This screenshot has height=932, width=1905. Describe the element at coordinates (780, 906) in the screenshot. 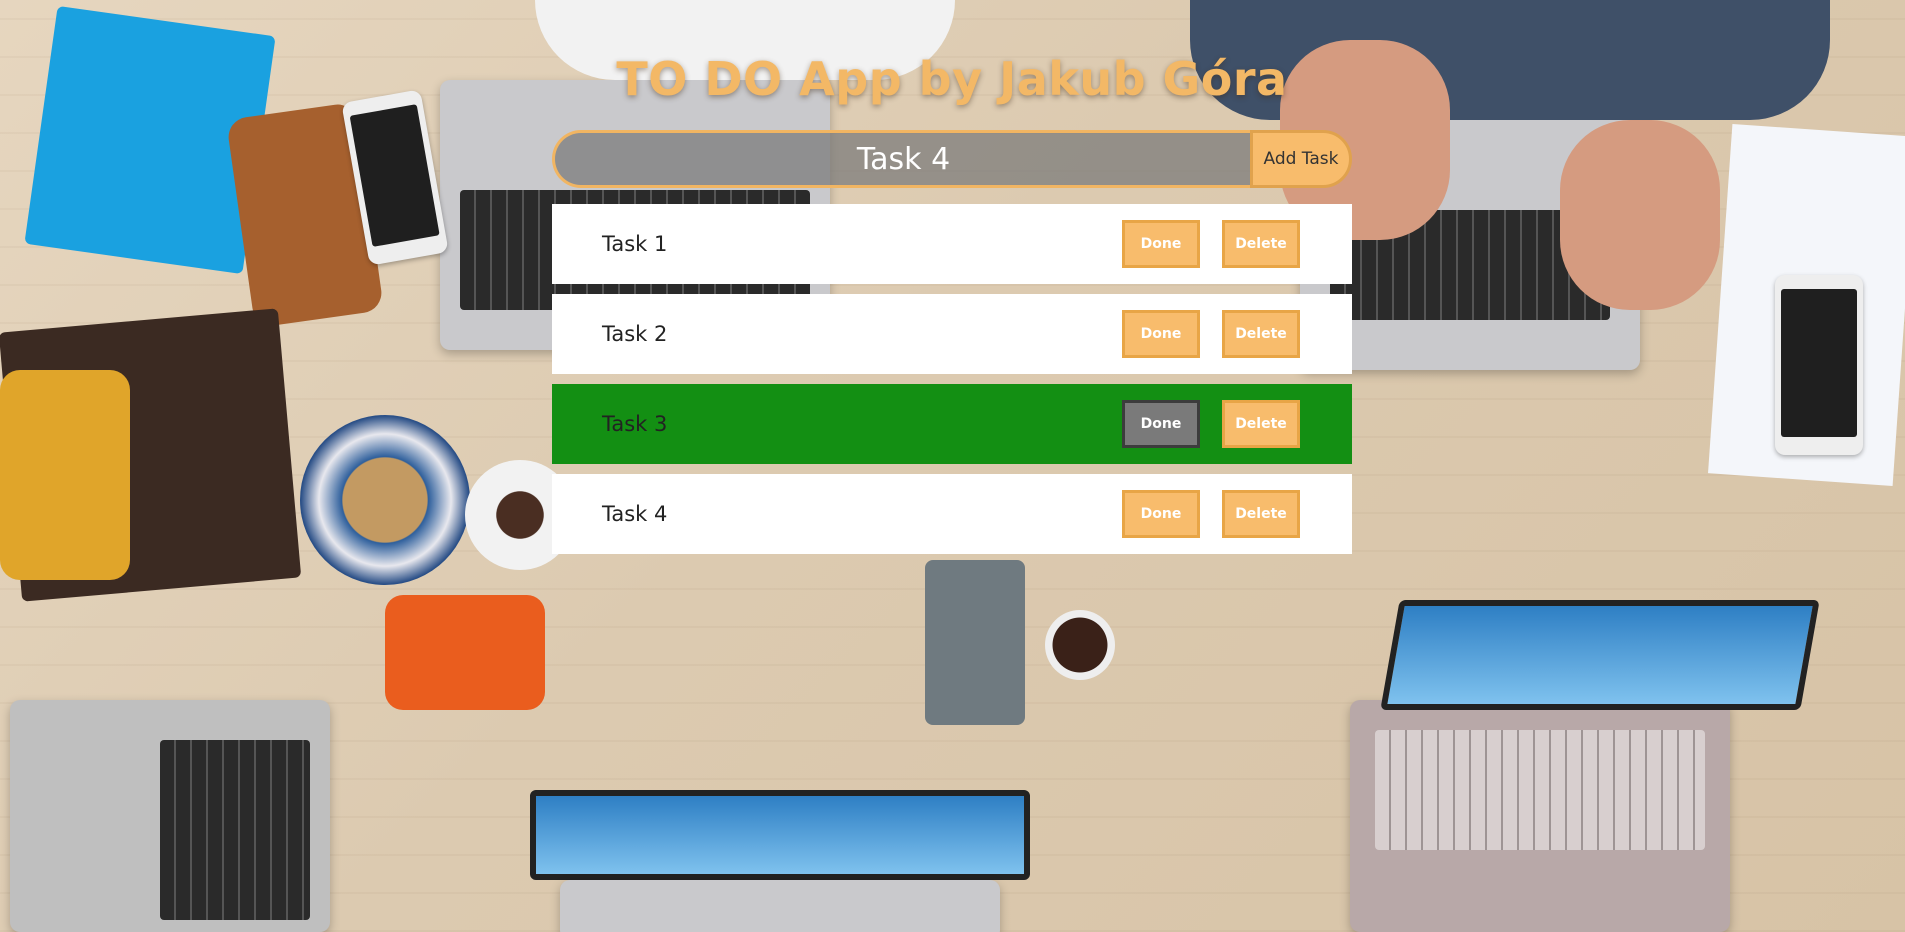

I see `laptop-bottom` at that location.